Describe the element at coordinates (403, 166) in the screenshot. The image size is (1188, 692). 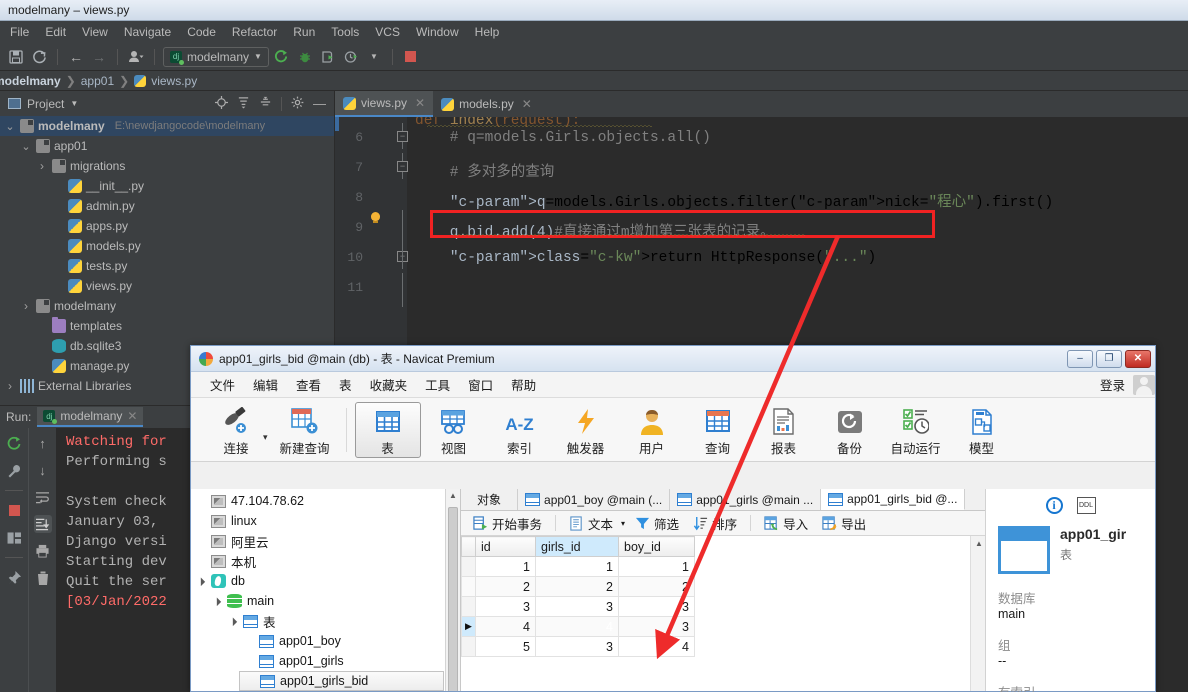
I see `fold-marker-7: −` at that location.